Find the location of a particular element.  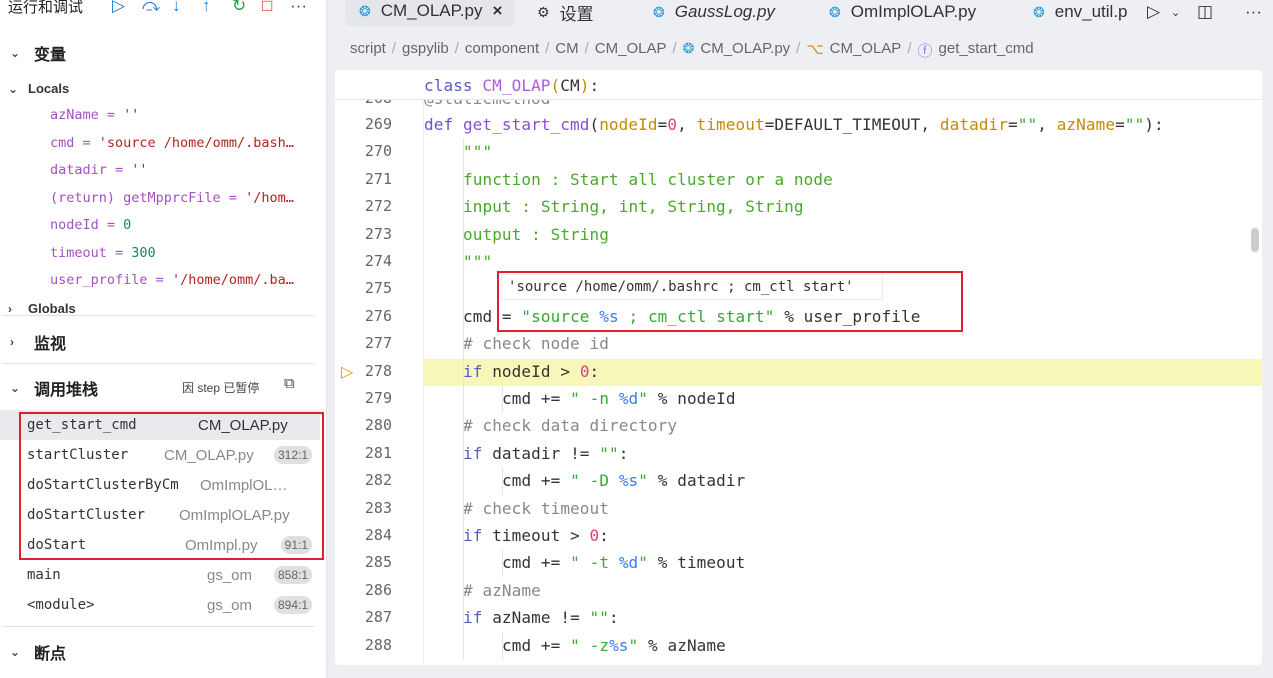

line-number: 279 is located at coordinates (378, 398).